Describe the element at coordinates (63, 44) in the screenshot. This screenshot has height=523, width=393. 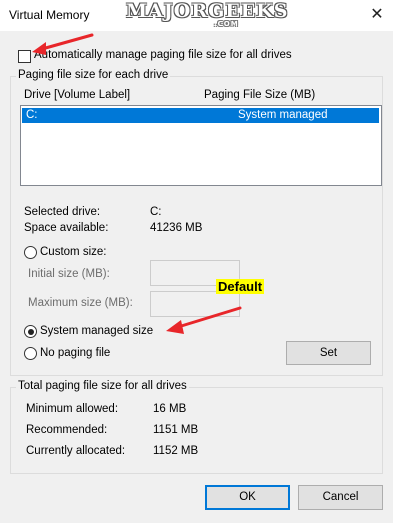
I see `annotation-arrow-checkbox` at that location.